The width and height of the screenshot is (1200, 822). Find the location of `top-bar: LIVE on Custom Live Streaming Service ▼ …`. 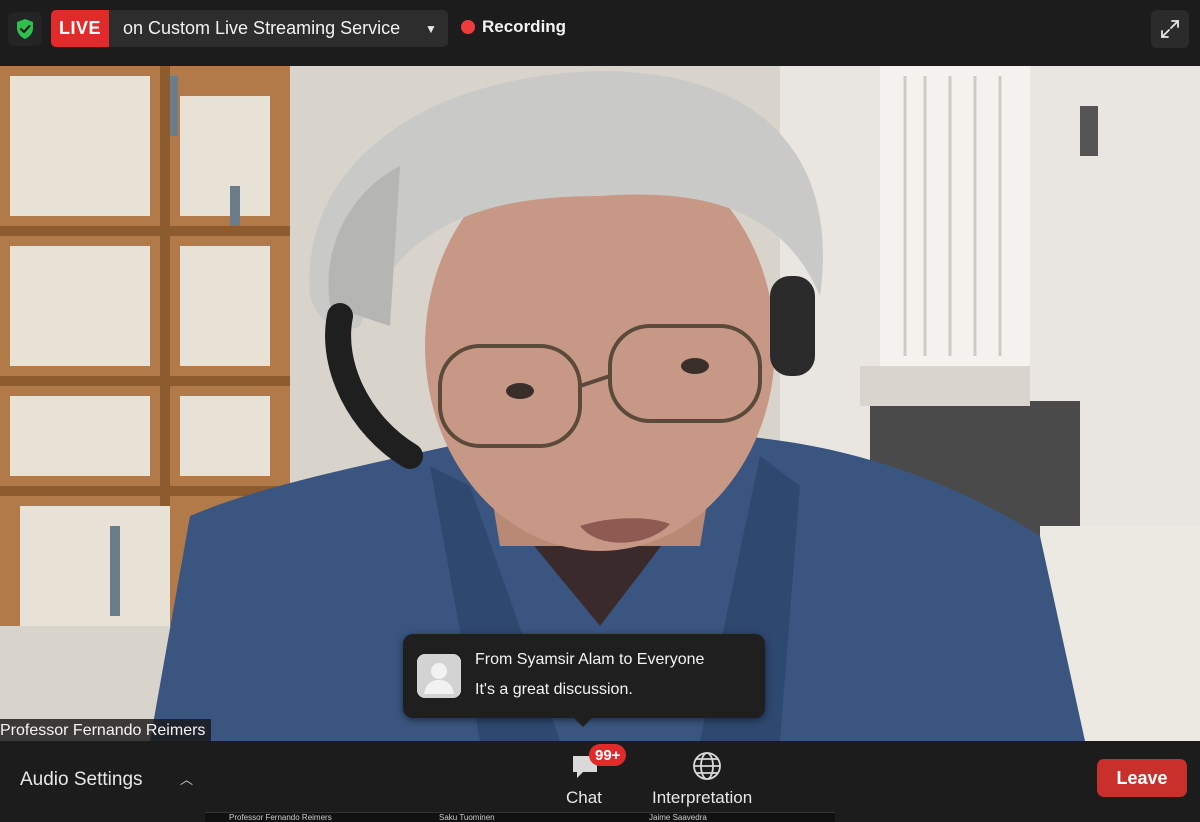

top-bar: LIVE on Custom Live Streaming Service ▼ … is located at coordinates (600, 33).